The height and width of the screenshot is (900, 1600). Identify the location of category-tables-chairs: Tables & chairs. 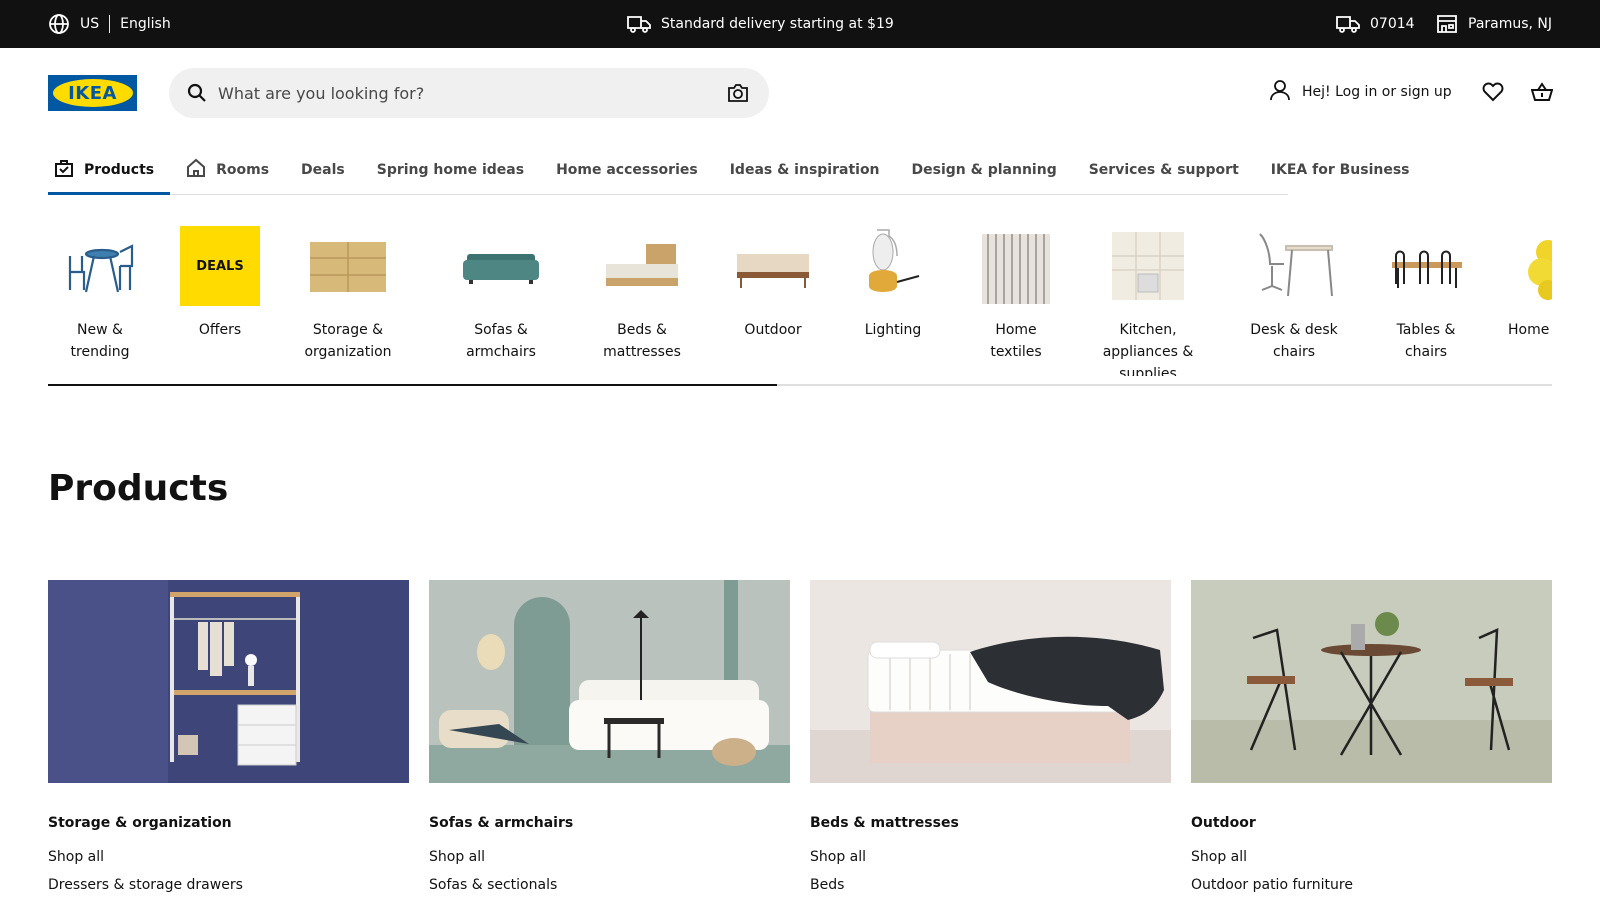
(1426, 294).